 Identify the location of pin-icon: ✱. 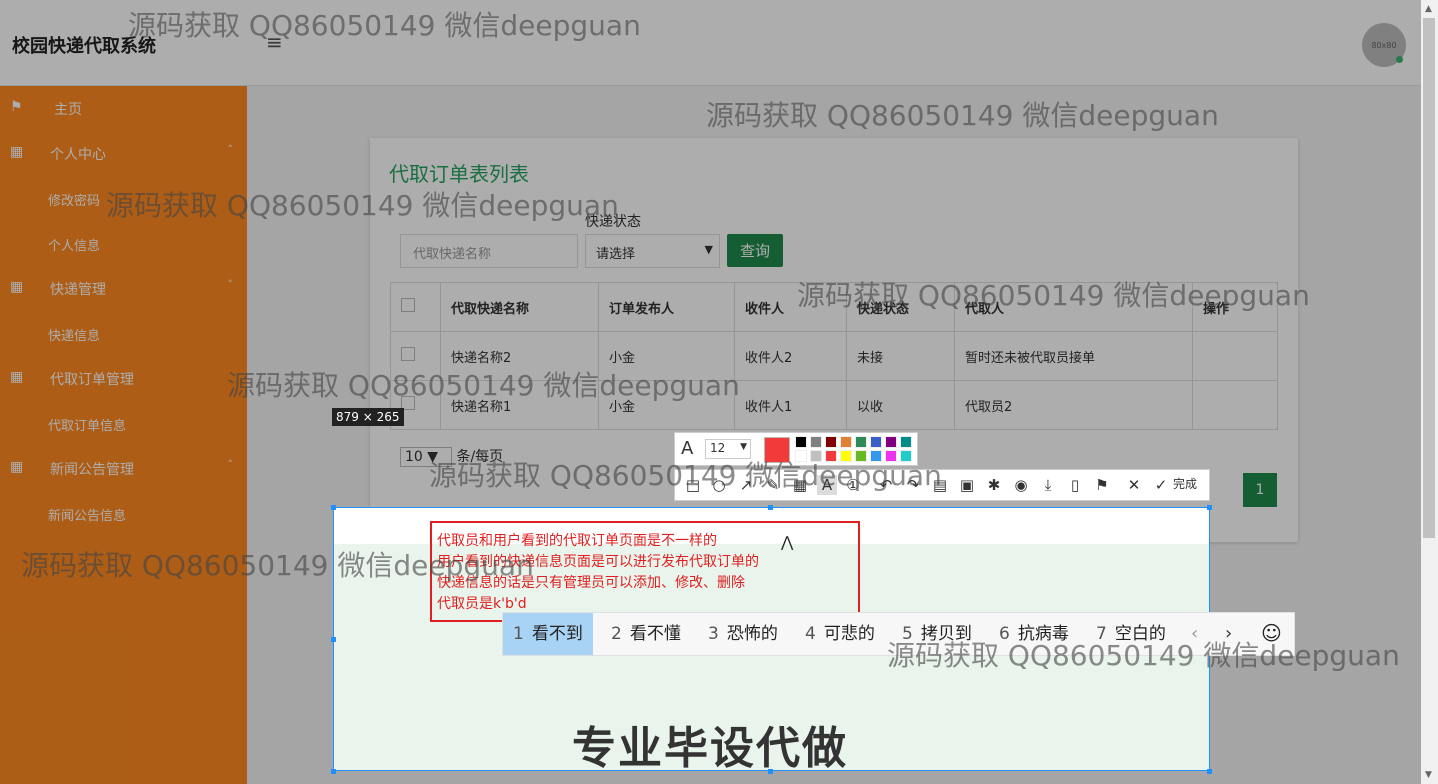
(994, 485).